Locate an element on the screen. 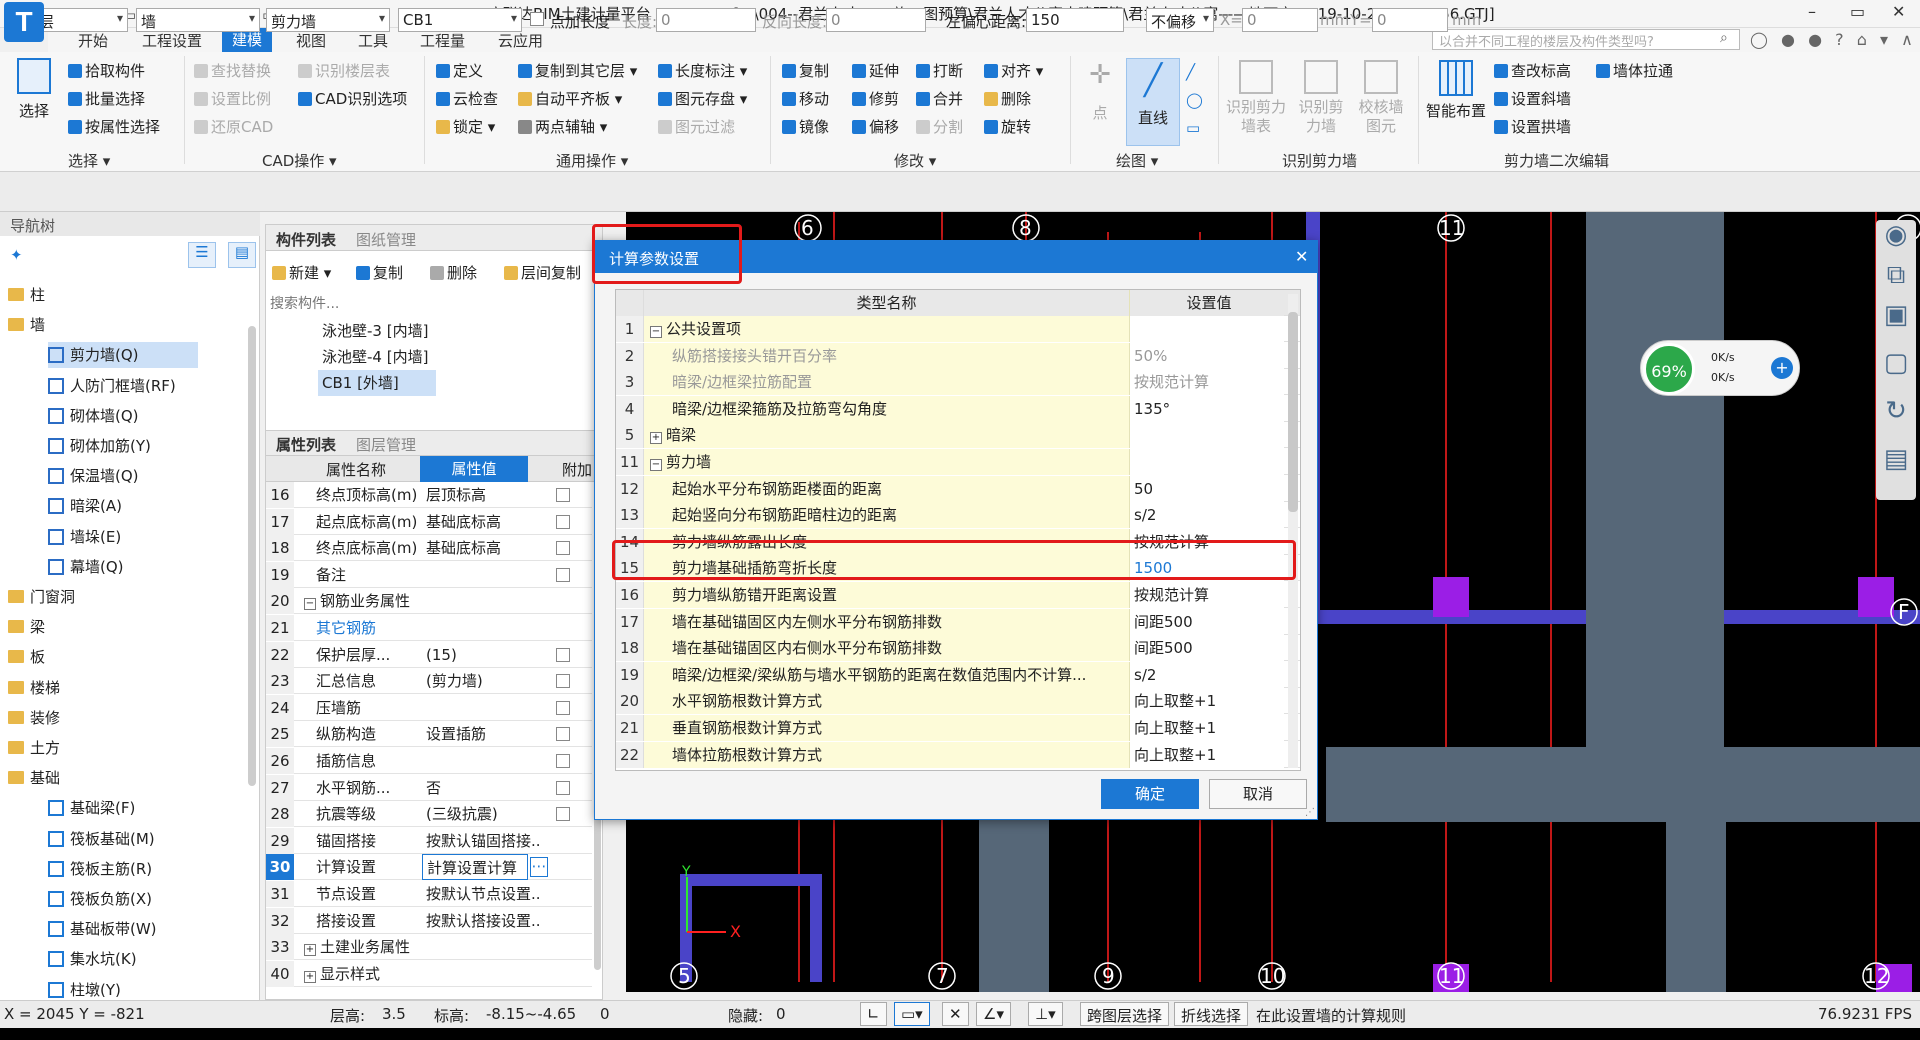  param-value: 按规范计算 is located at coordinates (1207, 382).